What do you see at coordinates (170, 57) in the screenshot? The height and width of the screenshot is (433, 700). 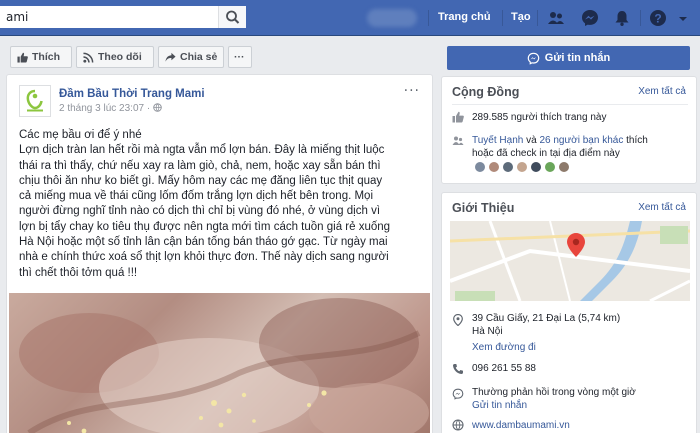 I see `share-arrow-icon` at bounding box center [170, 57].